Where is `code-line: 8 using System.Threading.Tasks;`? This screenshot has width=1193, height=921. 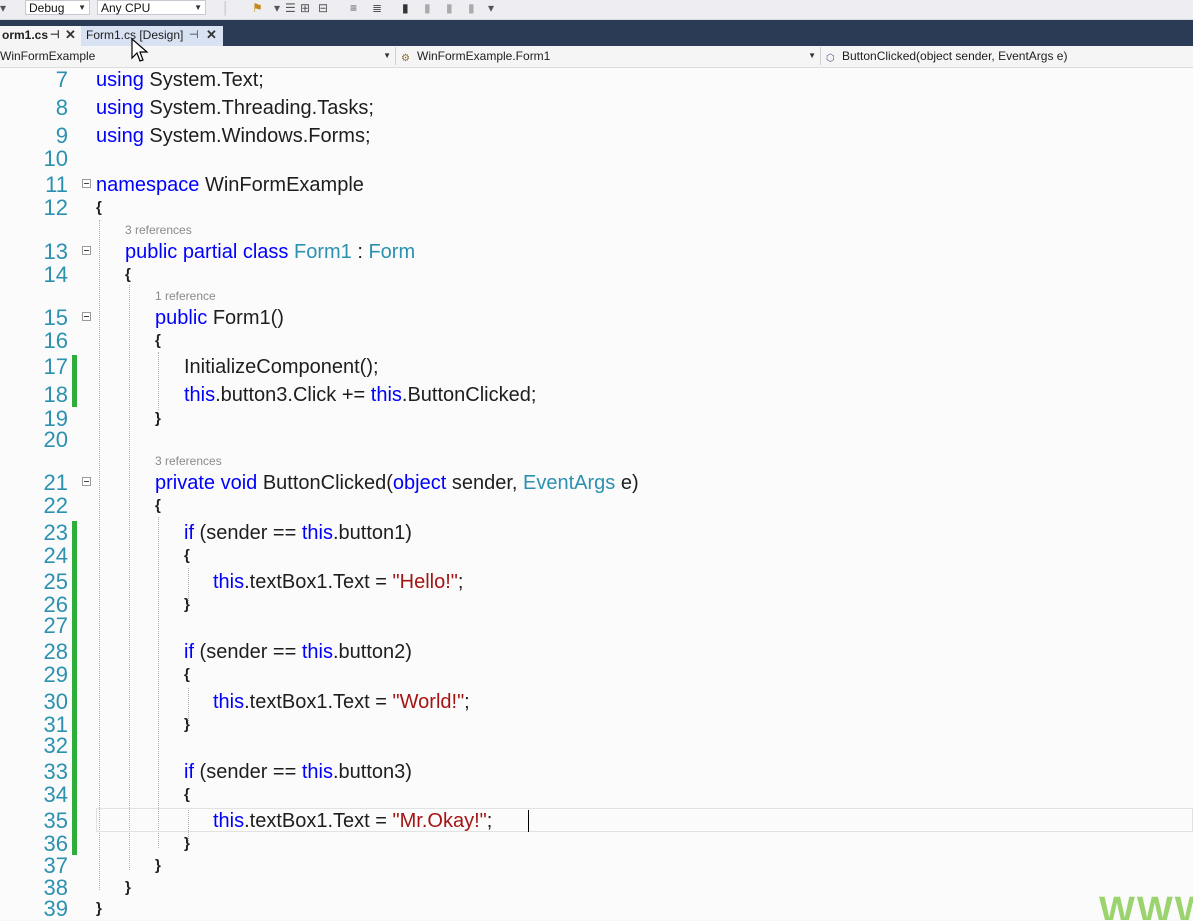
code-line: 8 using System.Threading.Tasks; is located at coordinates (596, 108).